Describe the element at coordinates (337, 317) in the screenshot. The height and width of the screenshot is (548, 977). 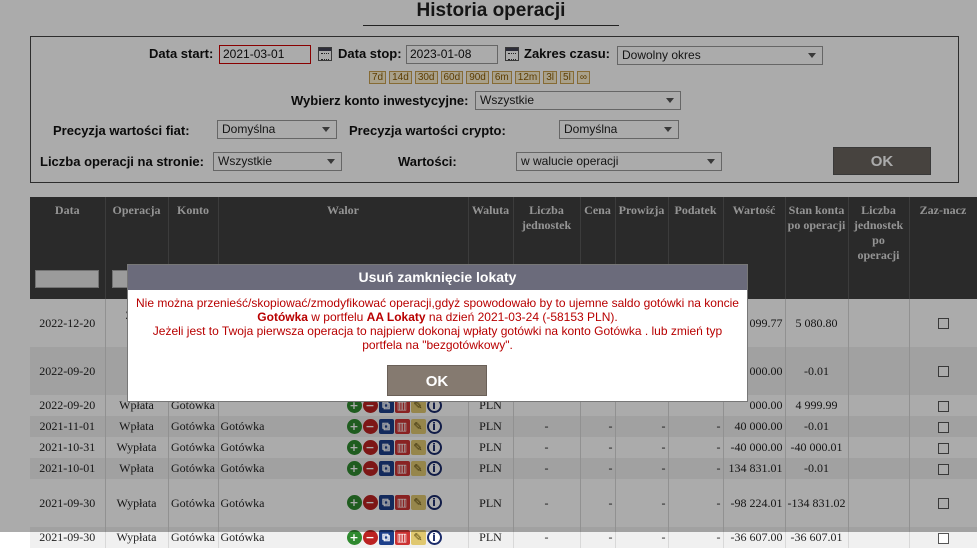
I see `modal-line-2-text: w portfelu` at that location.